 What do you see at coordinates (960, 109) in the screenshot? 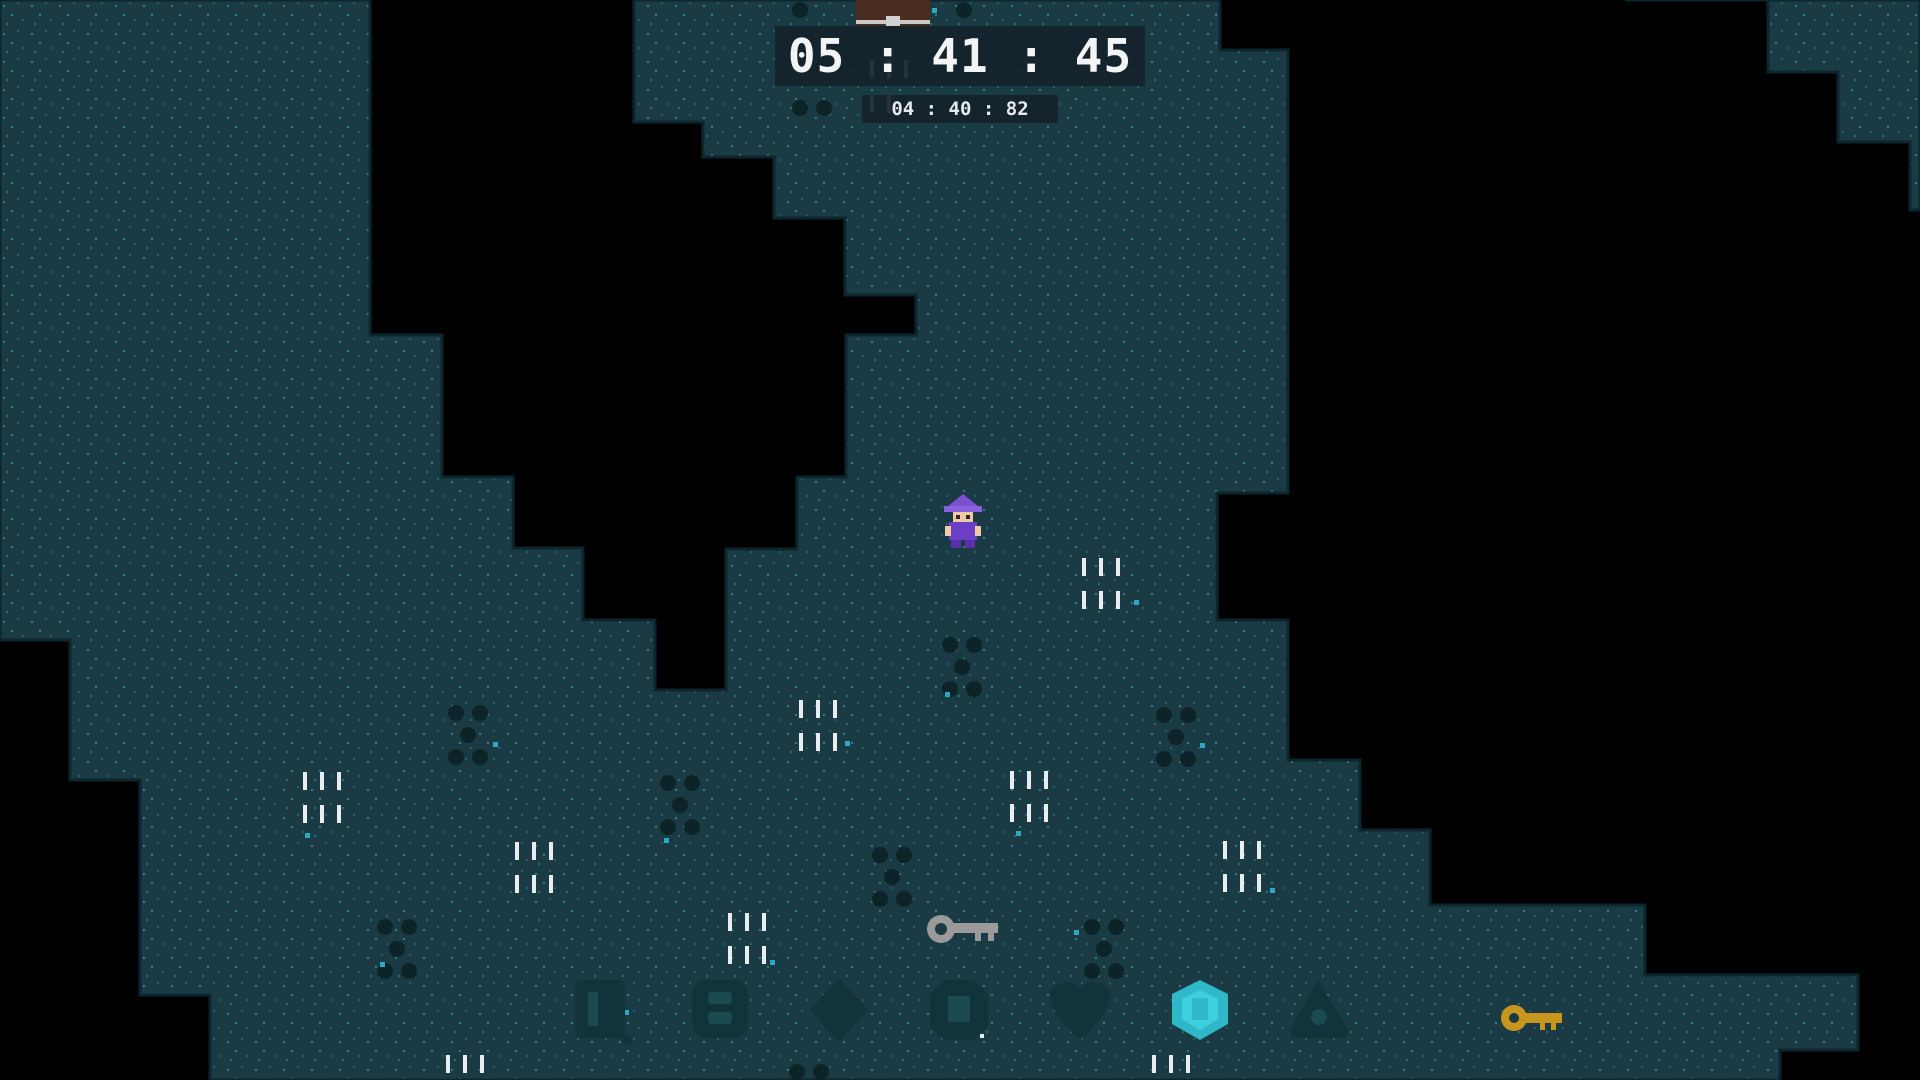
I see `best-time: 04 : 40 : 82` at bounding box center [960, 109].